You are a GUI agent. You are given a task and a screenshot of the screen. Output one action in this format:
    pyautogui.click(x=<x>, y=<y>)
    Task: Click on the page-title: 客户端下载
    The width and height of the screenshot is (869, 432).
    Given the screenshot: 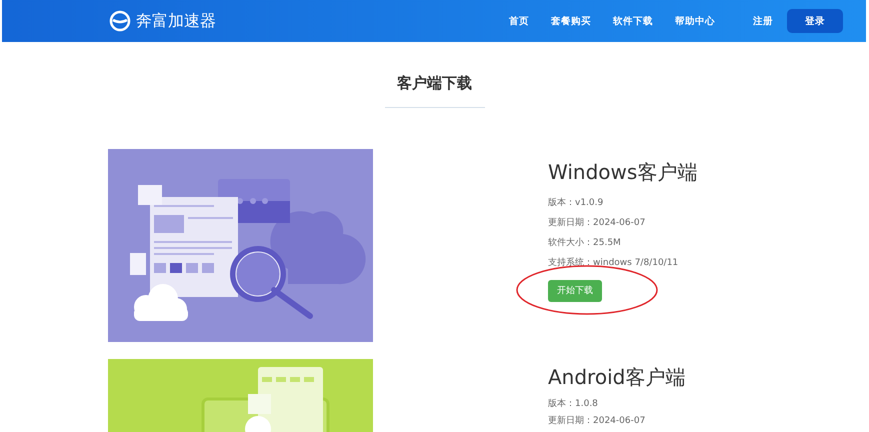 What is the action you would take?
    pyautogui.click(x=434, y=91)
    